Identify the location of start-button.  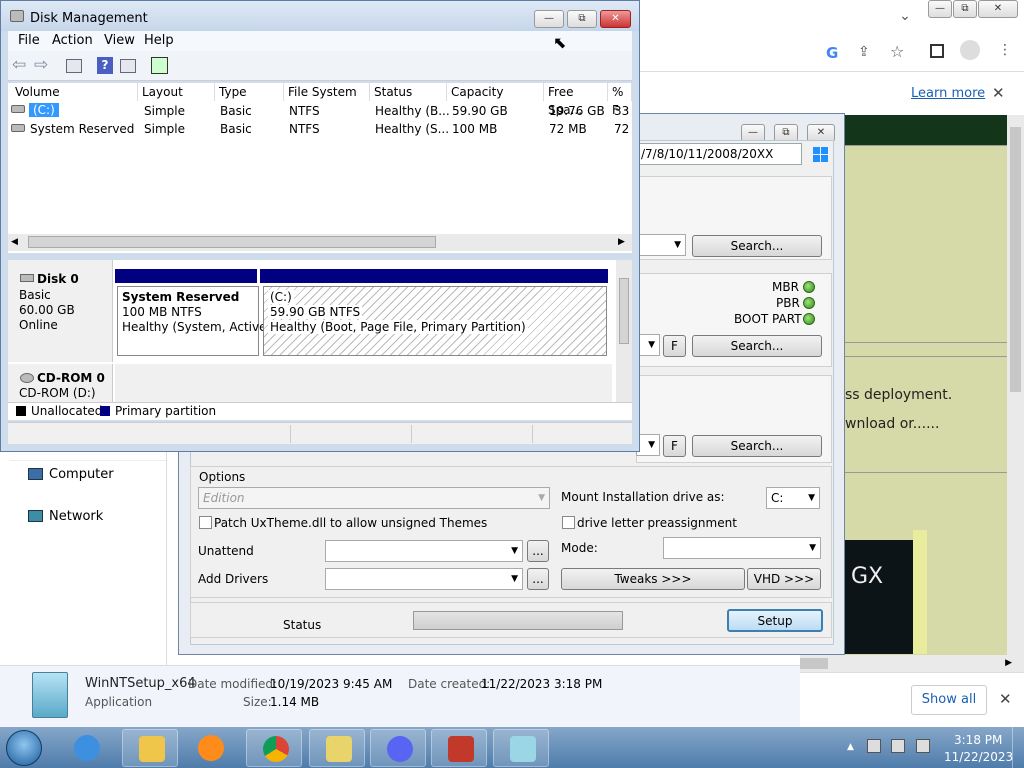
(24, 748).